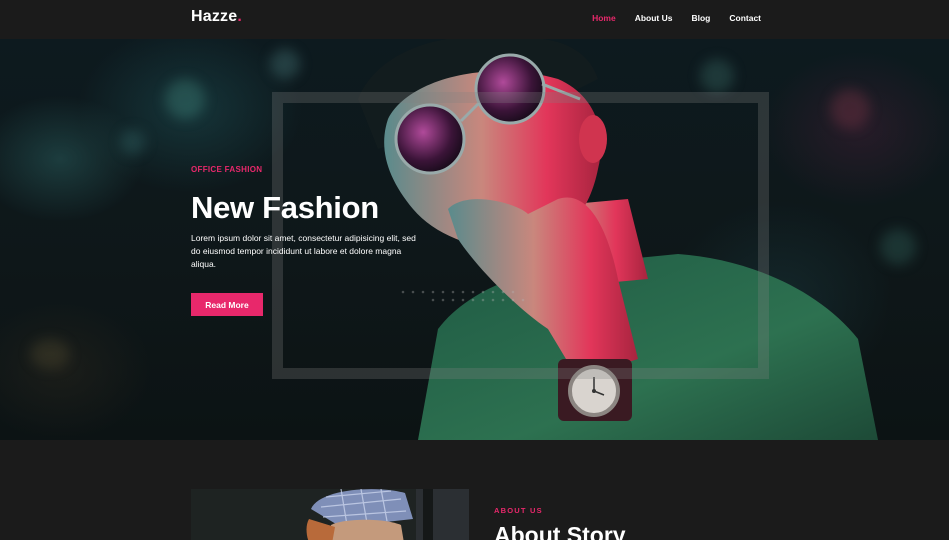  Describe the element at coordinates (330, 514) in the screenshot. I see `about-image` at that location.